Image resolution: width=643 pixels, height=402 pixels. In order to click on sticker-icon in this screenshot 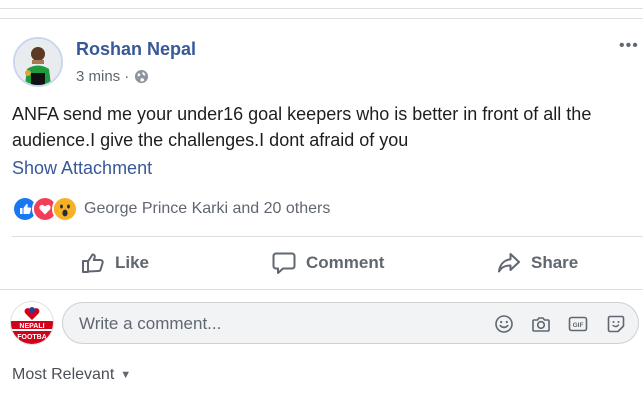, I will do `click(616, 324)`.